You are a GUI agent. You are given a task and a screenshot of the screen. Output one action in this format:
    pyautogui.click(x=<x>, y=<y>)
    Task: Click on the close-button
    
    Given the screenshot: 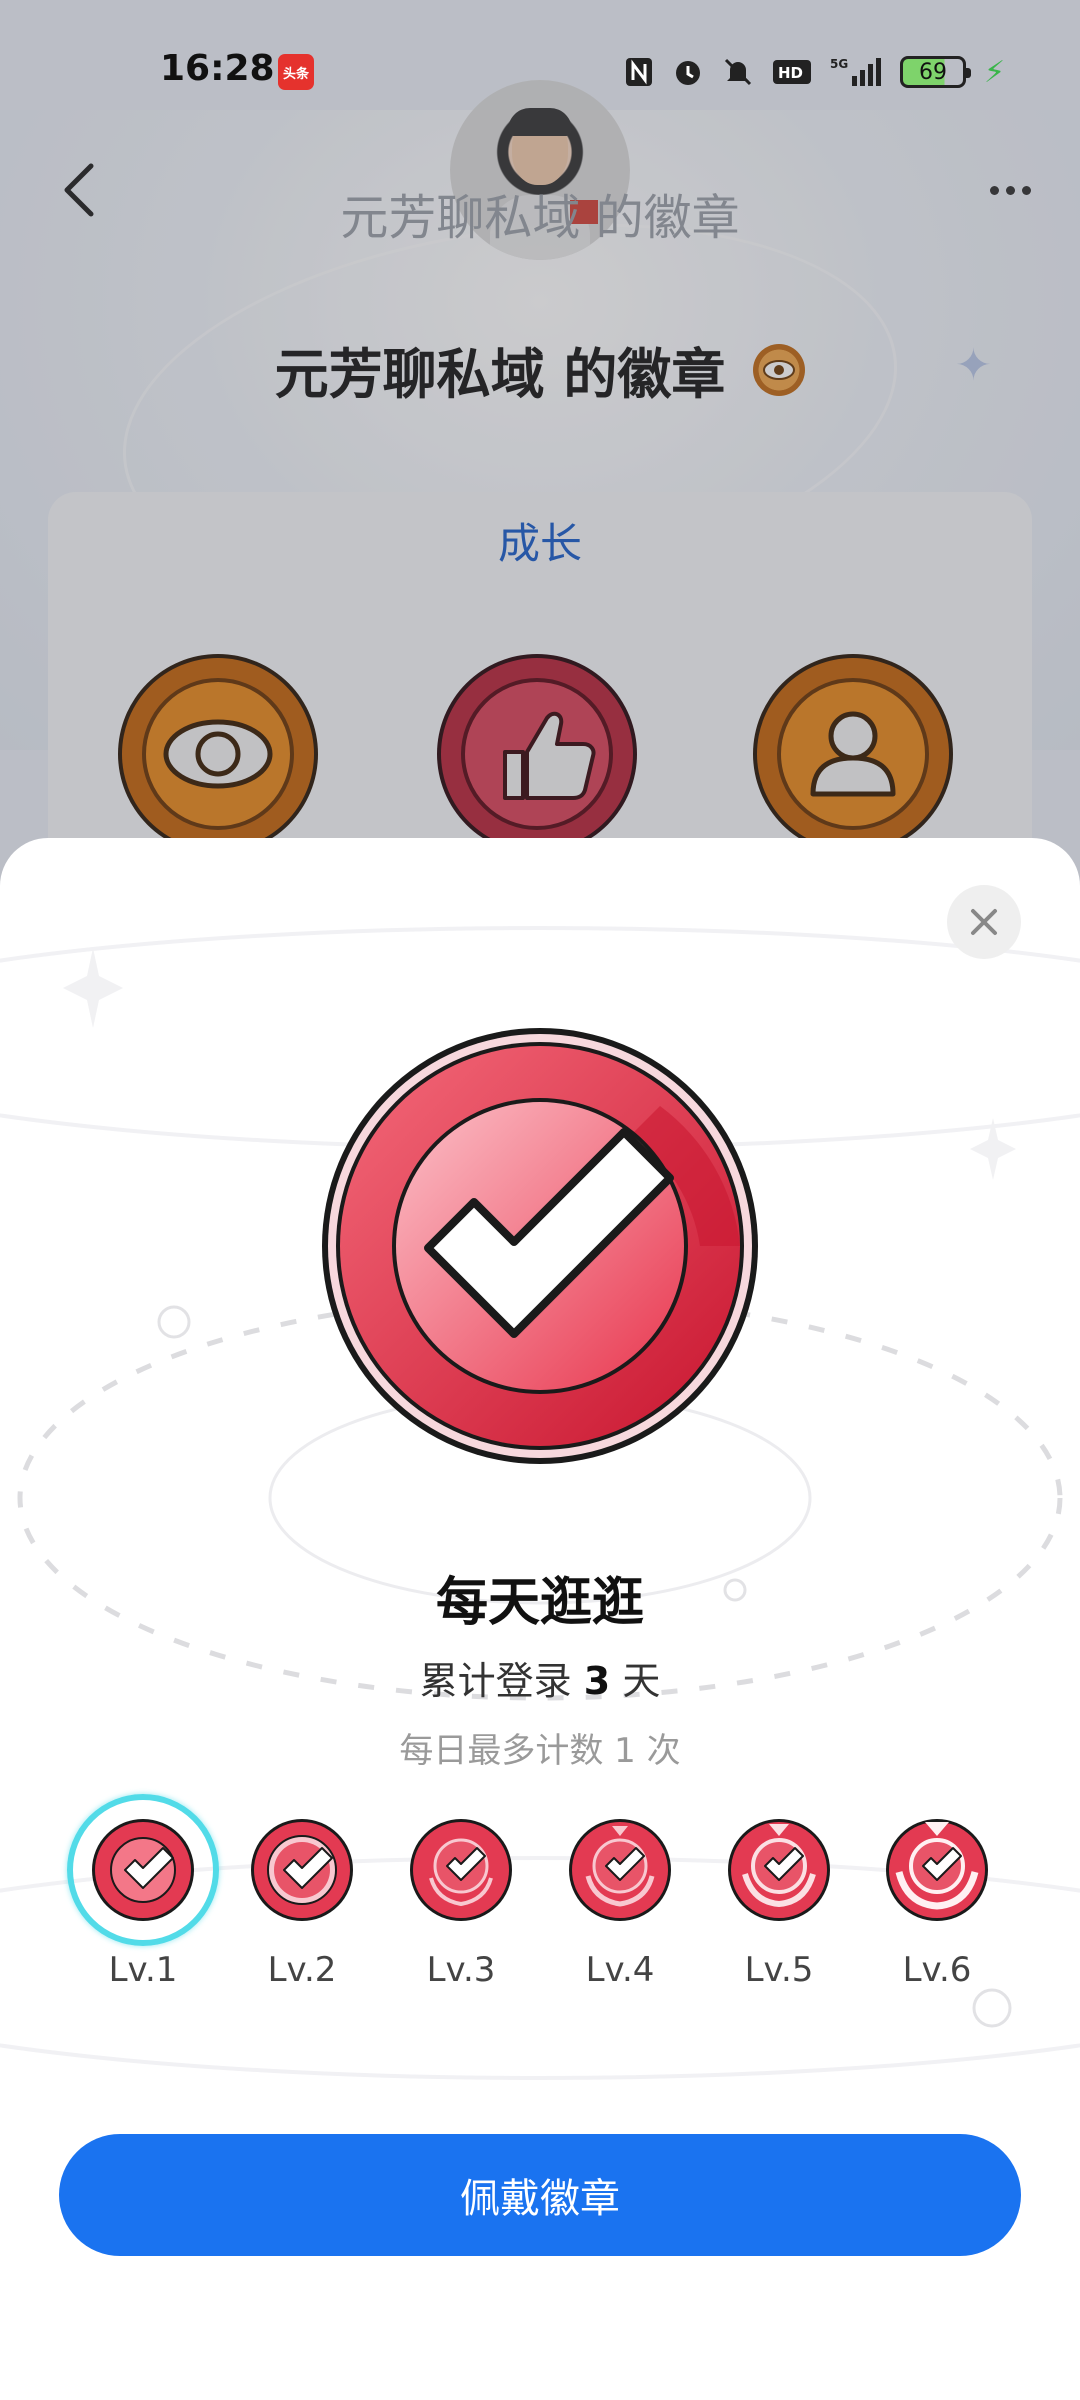 What is the action you would take?
    pyautogui.click(x=984, y=922)
    